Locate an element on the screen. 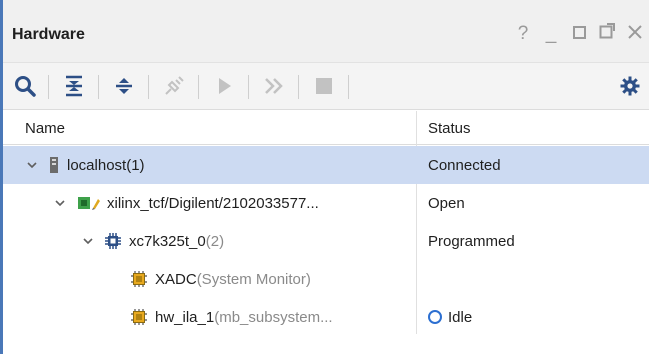 The image size is (649, 354). tree-cell: xc7k325t_0 (2) is located at coordinates (152, 241).